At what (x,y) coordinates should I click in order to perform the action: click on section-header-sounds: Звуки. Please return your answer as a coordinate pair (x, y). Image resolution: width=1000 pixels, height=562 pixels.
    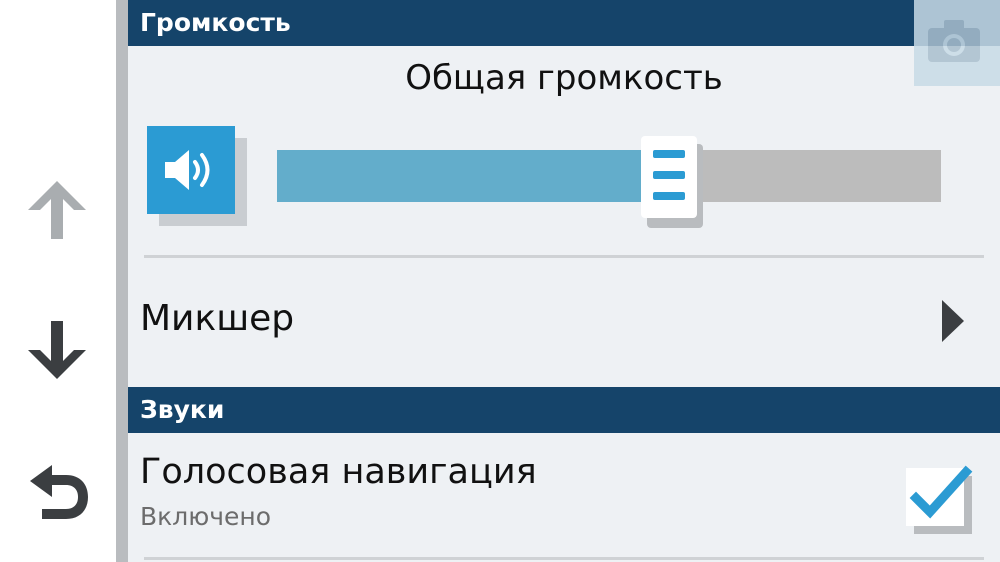
    Looking at the image, I should click on (564, 410).